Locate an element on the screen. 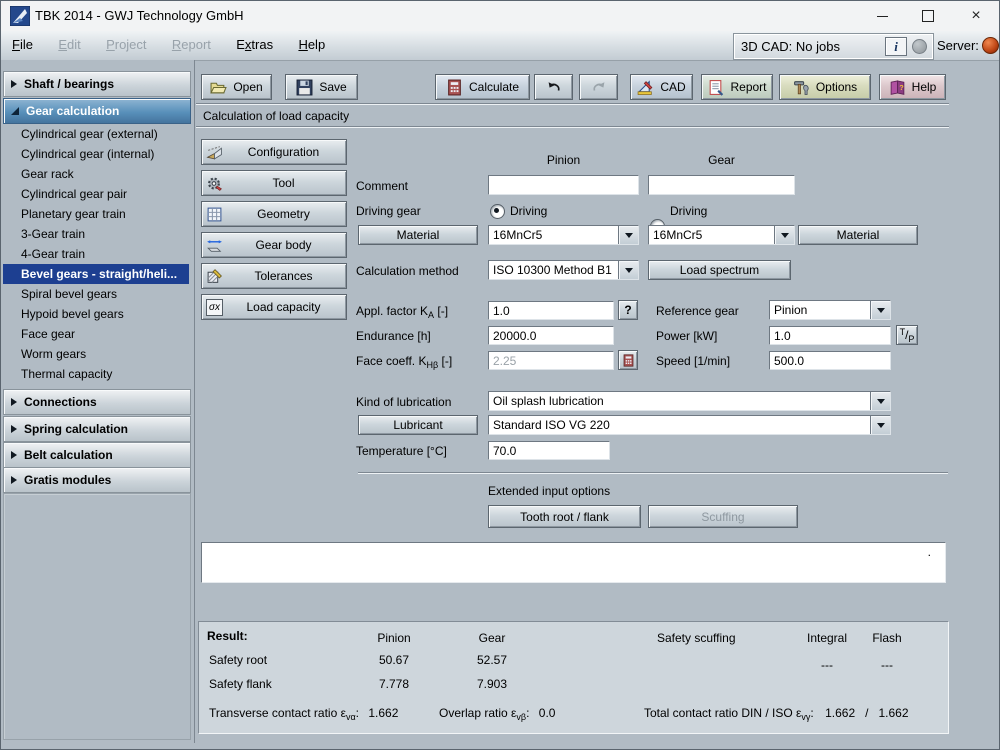  sidebar-item-3-gear-train: 3-Gear train is located at coordinates (96, 234).